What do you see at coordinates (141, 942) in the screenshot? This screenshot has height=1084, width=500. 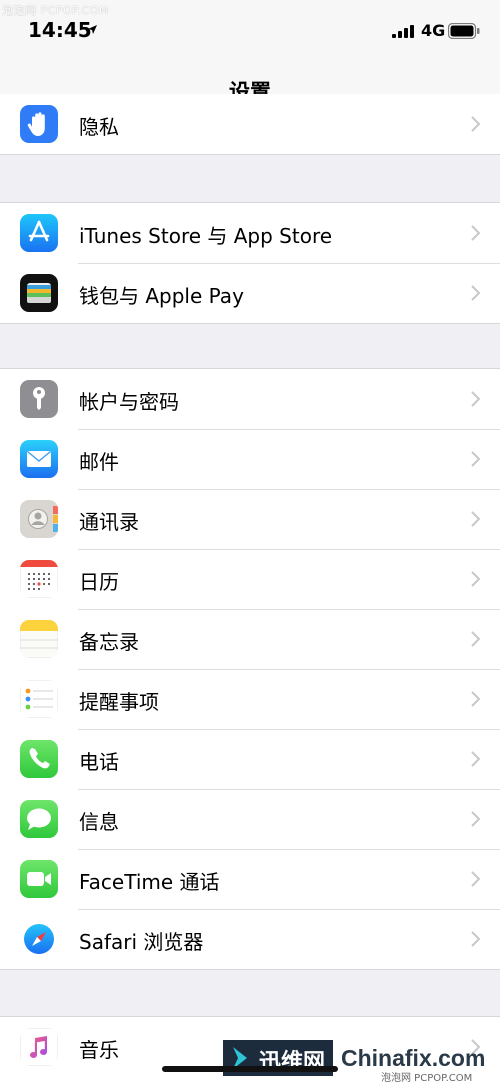 I see `settings-item-label: Safari 浏览器` at bounding box center [141, 942].